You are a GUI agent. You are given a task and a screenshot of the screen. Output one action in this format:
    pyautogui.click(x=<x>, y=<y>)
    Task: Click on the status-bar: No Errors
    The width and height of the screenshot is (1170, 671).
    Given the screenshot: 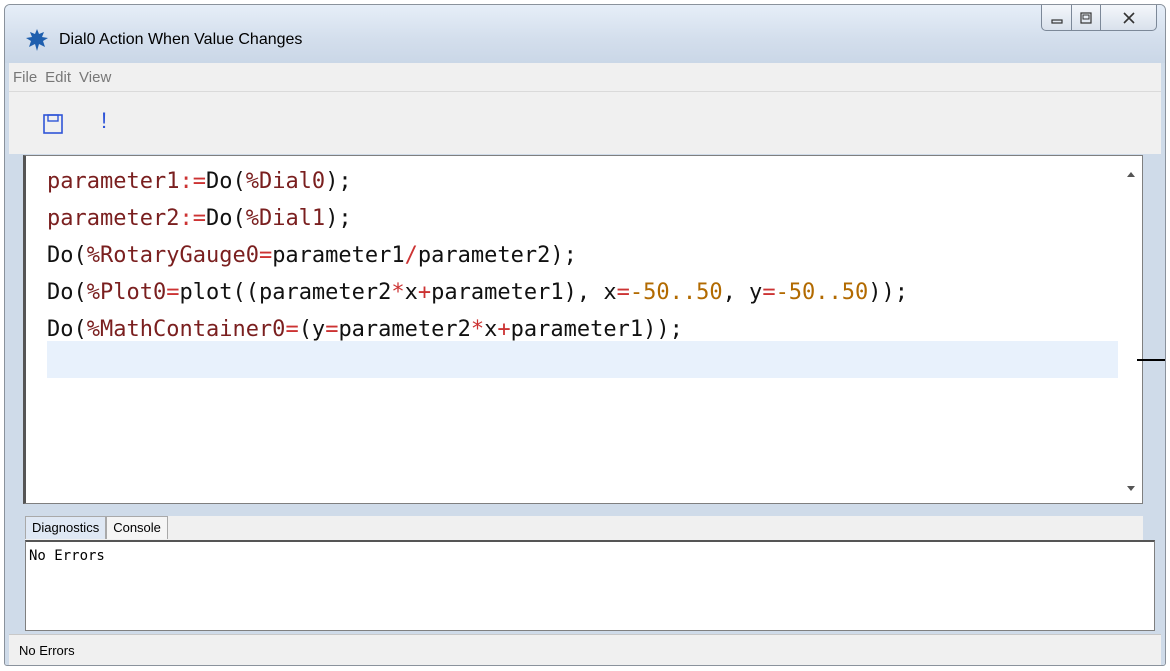 What is the action you would take?
    pyautogui.click(x=585, y=649)
    